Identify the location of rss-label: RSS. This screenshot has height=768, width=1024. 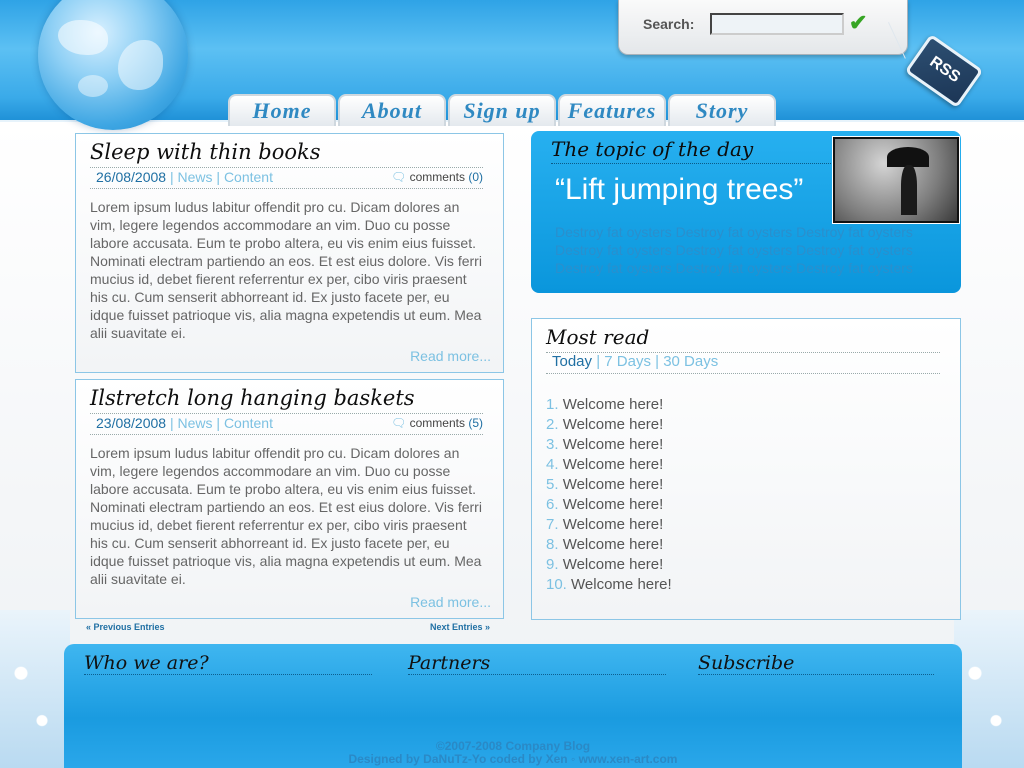
(945, 70).